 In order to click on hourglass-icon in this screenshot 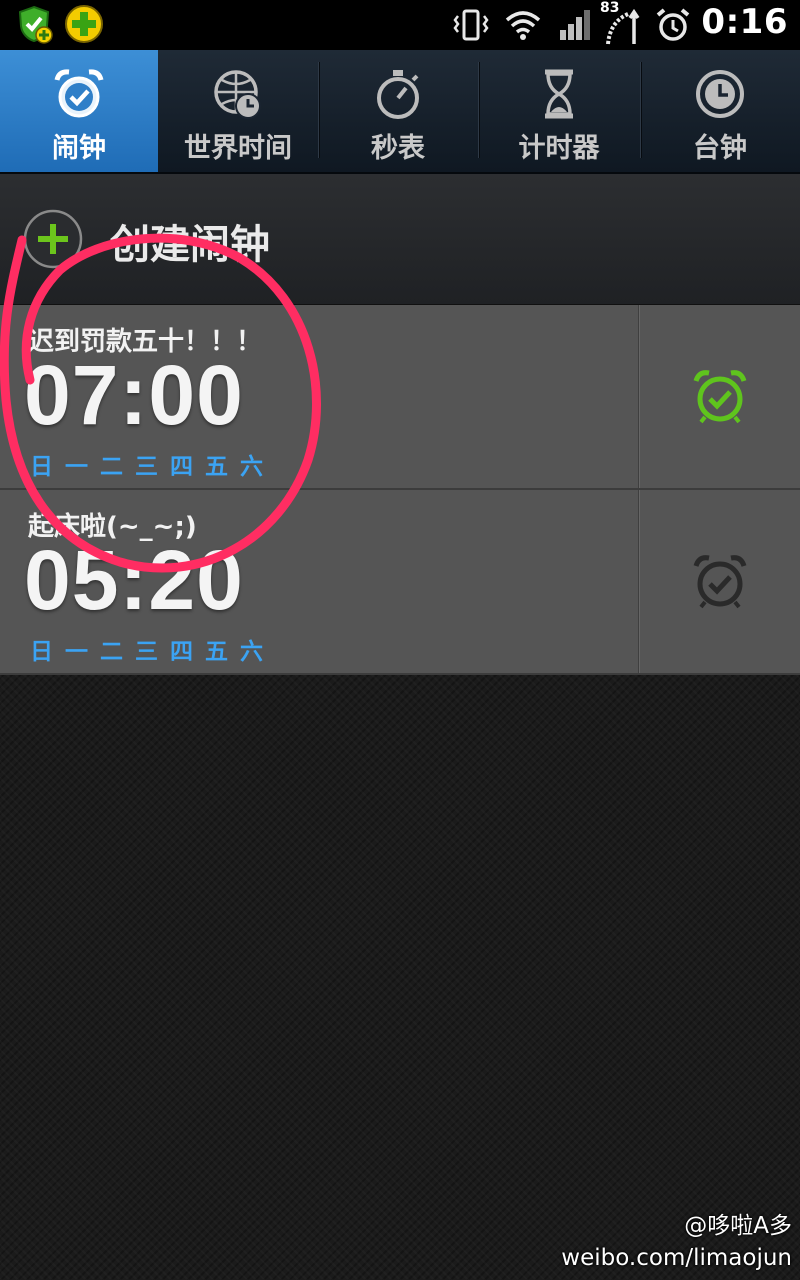, I will do `click(559, 94)`.